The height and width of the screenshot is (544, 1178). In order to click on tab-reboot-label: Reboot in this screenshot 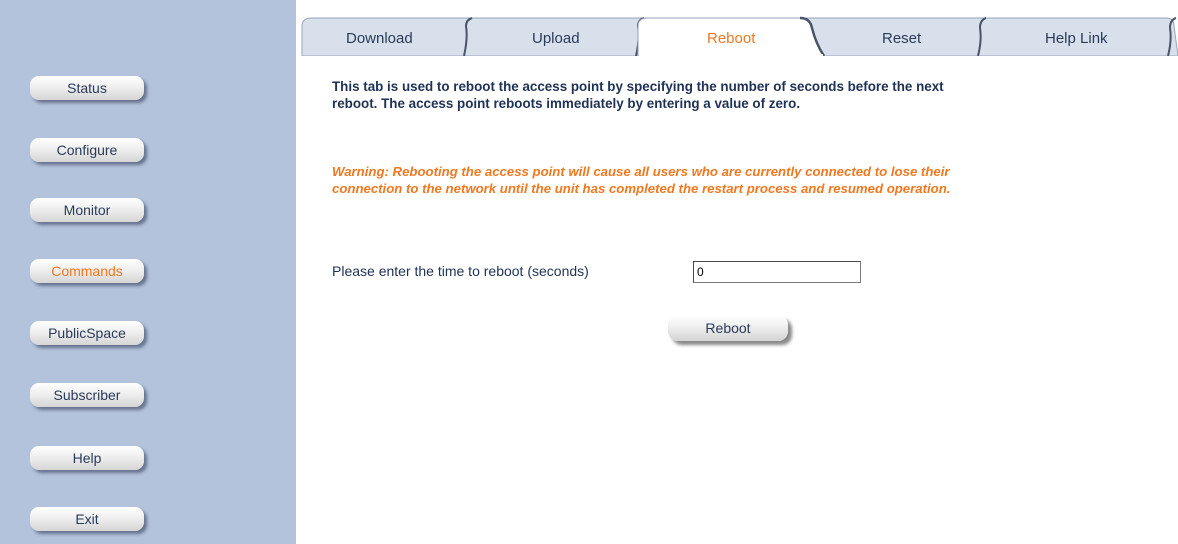, I will do `click(731, 38)`.